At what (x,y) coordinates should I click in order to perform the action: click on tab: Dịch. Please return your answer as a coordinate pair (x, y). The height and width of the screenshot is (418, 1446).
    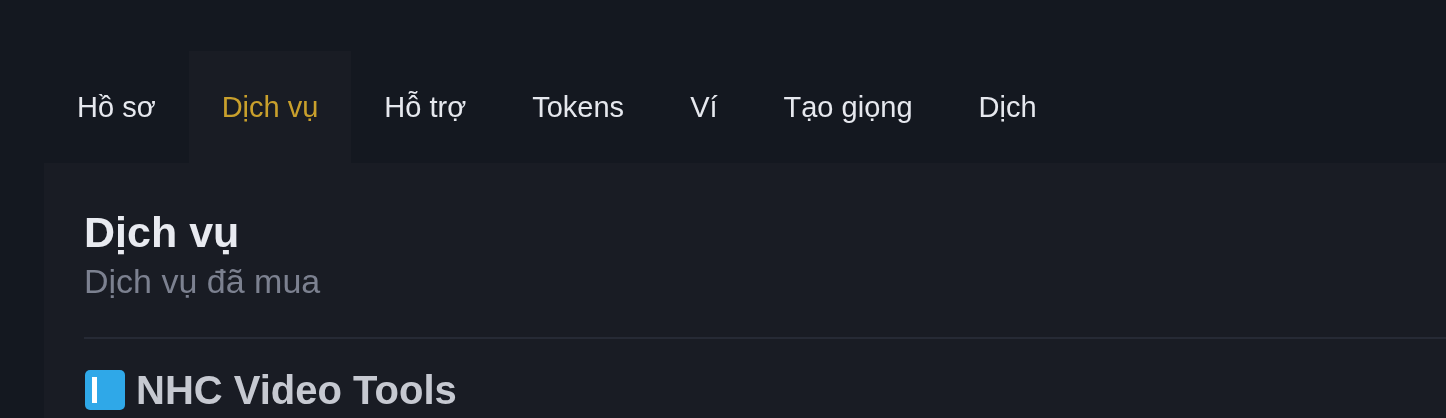
    Looking at the image, I should click on (1007, 107).